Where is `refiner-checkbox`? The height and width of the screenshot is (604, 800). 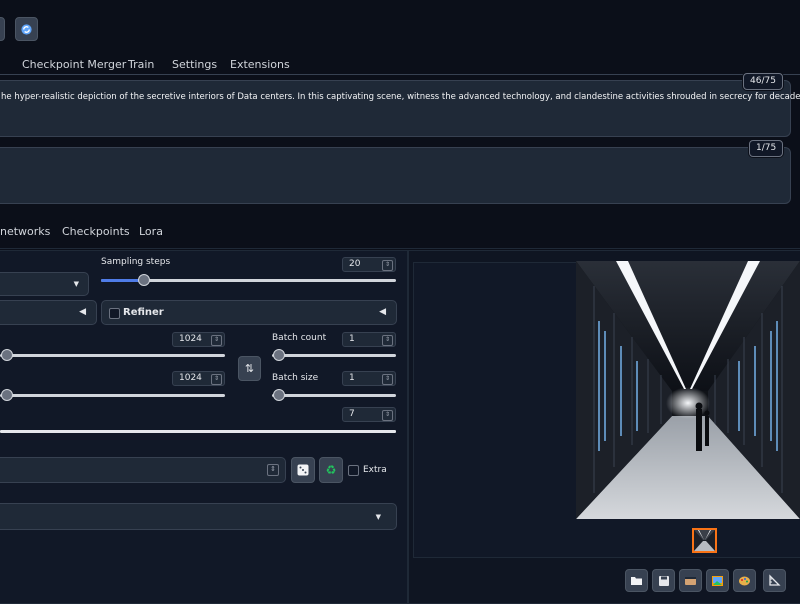
refiner-checkbox is located at coordinates (114, 313).